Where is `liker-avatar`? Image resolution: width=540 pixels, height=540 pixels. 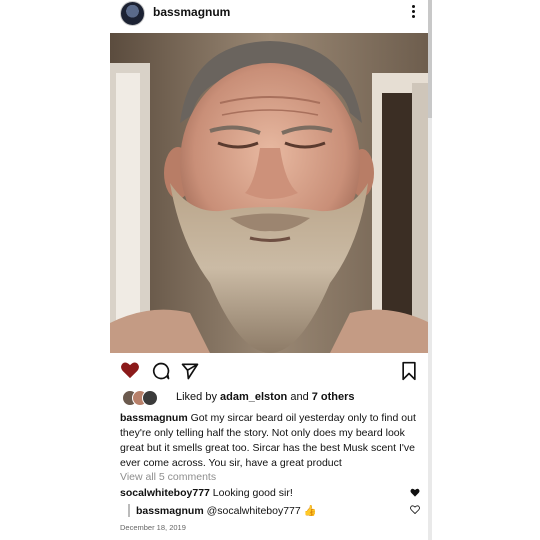 liker-avatar is located at coordinates (150, 398).